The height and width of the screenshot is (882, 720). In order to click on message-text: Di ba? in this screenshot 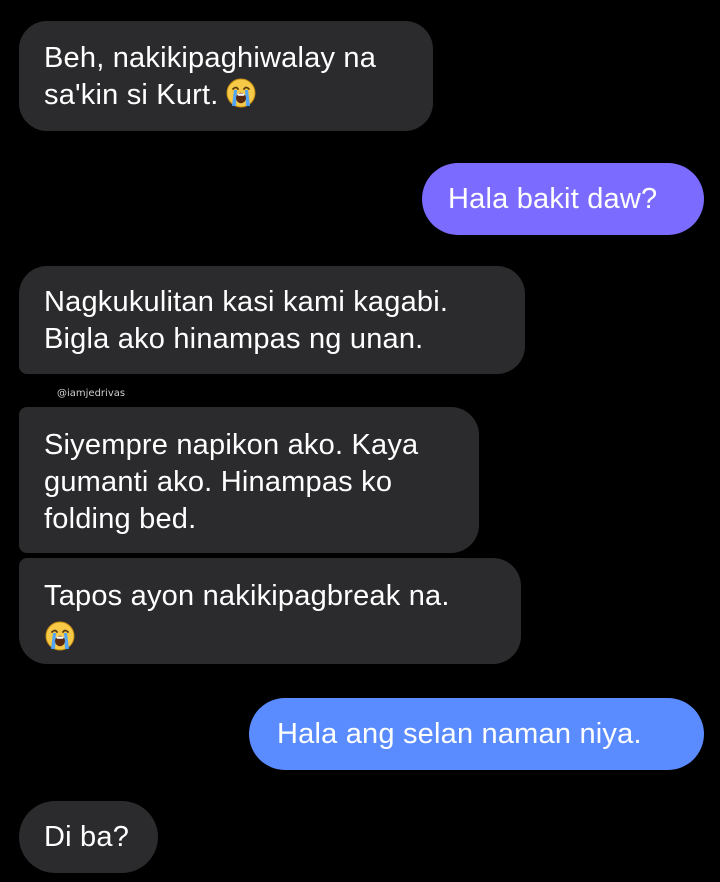, I will do `click(87, 837)`.